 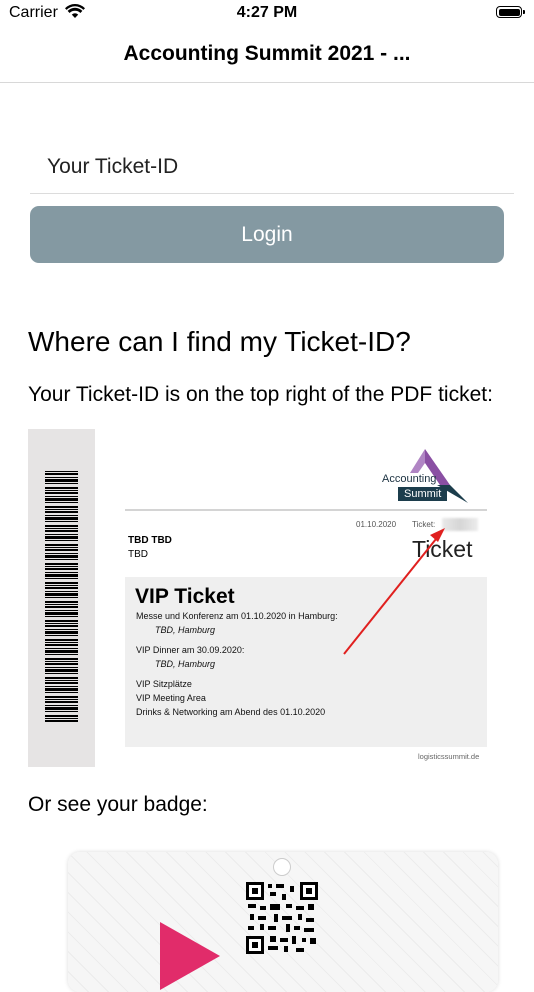 I want to click on barcode-strip, so click(x=61, y=598).